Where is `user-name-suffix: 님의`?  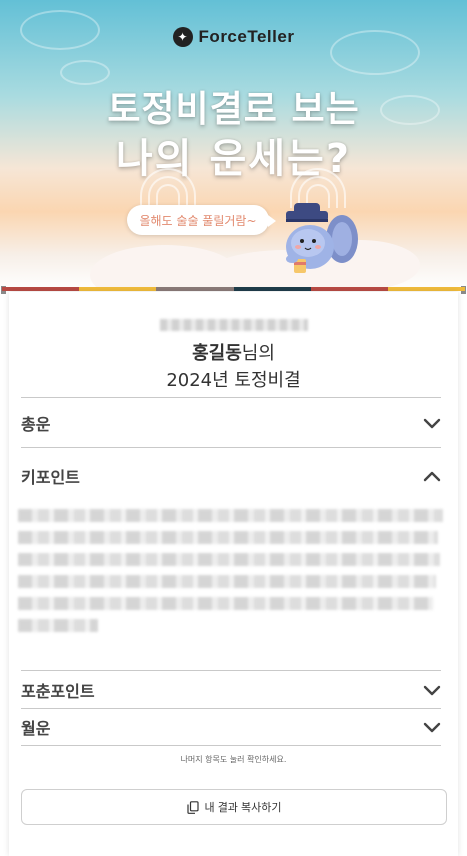 user-name-suffix: 님의 is located at coordinates (258, 353).